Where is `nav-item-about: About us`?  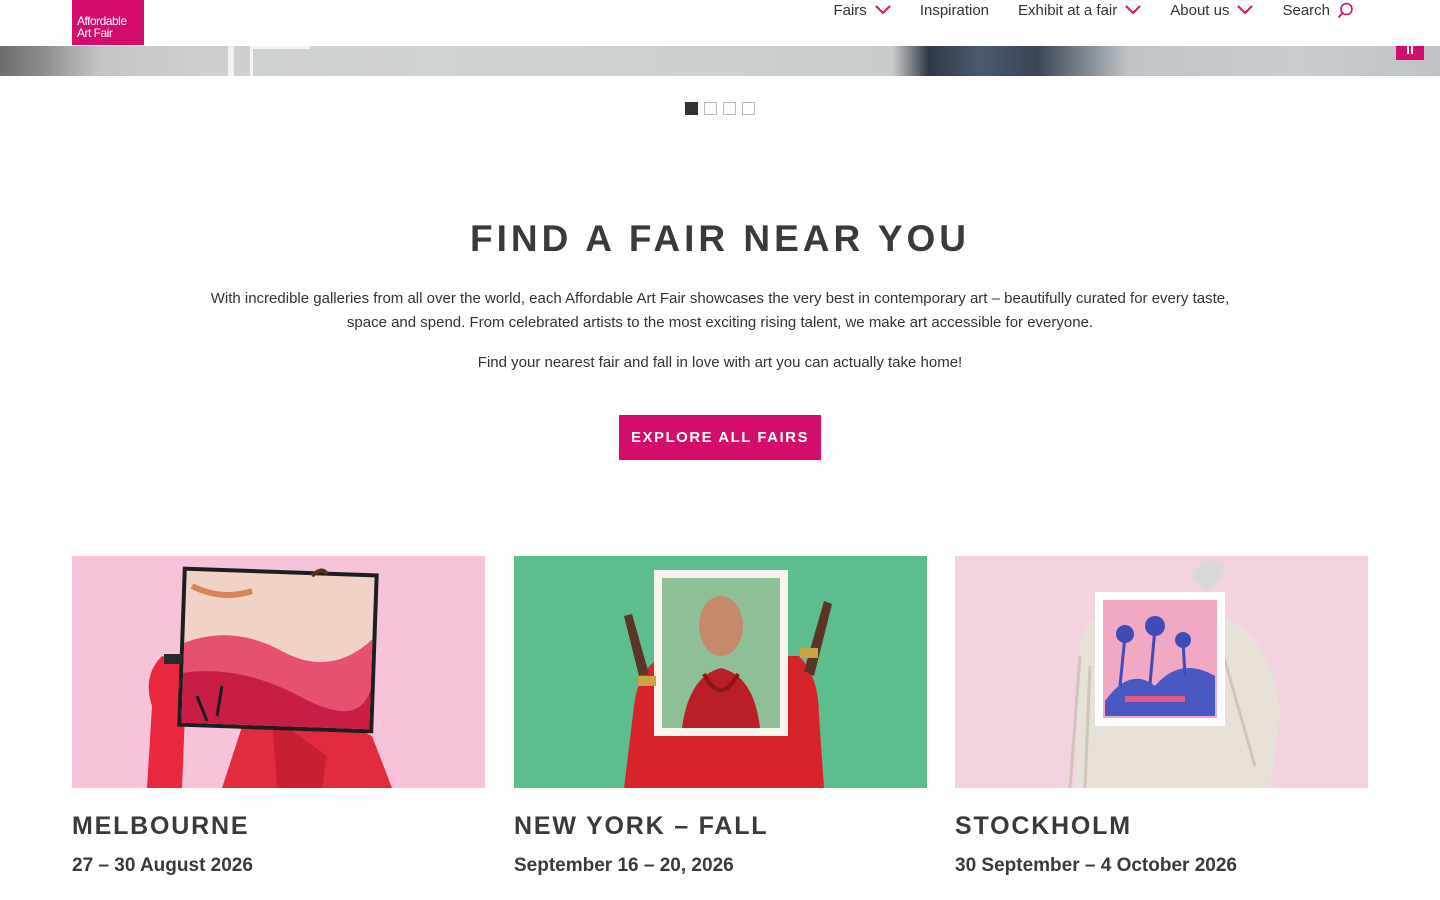
nav-item-about: About us is located at coordinates (1212, 10).